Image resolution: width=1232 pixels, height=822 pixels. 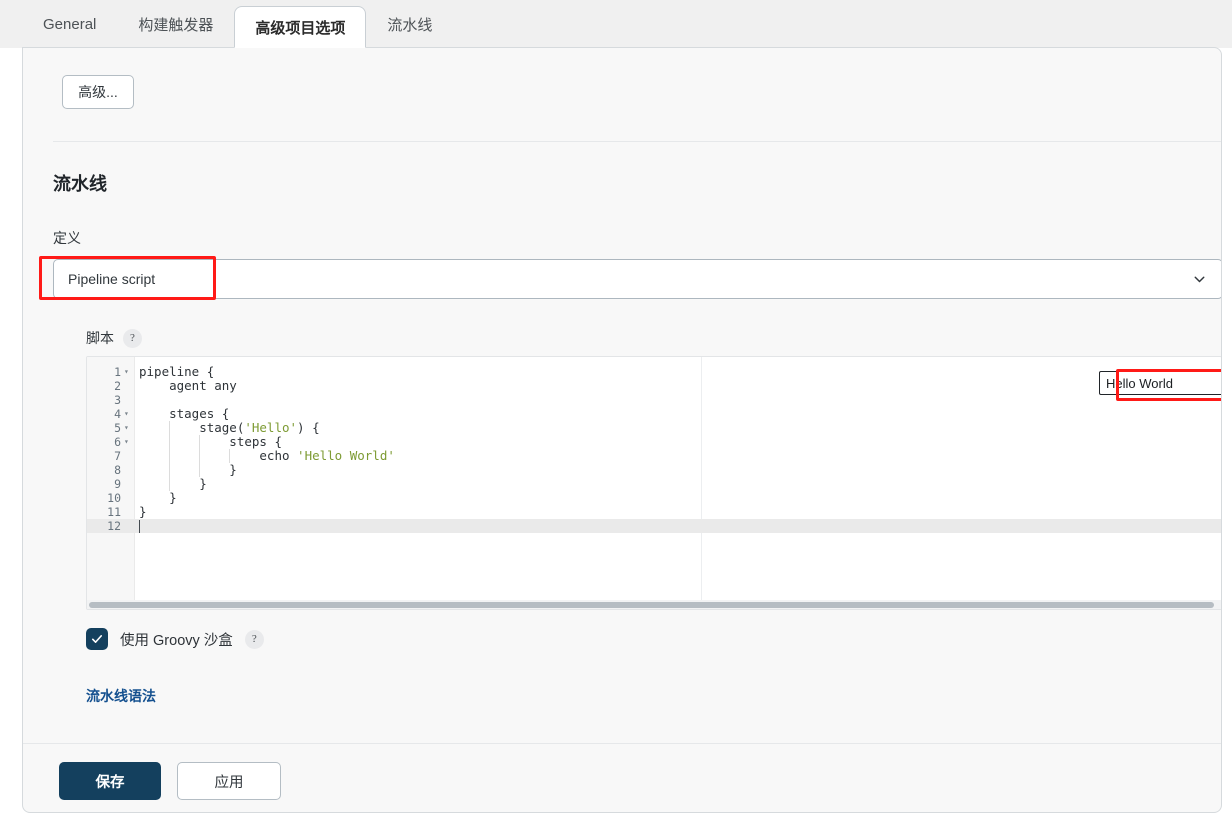 What do you see at coordinates (637, 141) in the screenshot?
I see `section-divider` at bounding box center [637, 141].